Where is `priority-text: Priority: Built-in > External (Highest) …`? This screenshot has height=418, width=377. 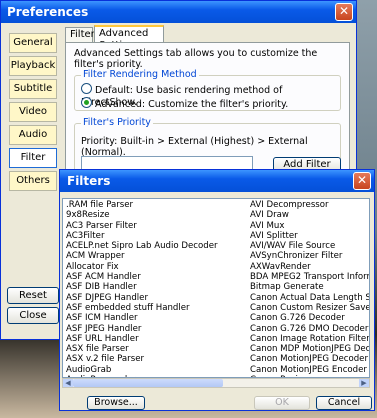
priority-text: Priority: Built-in > External (Highest) … is located at coordinates (194, 147).